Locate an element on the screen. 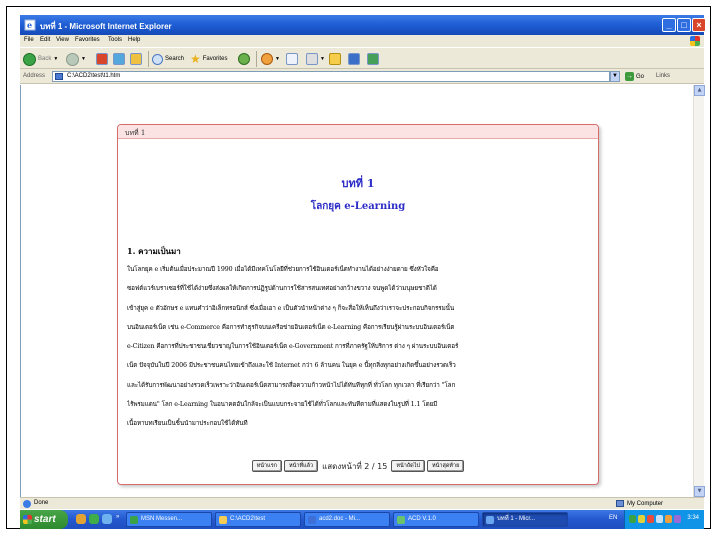 The image size is (719, 536). messenger-button is located at coordinates (373, 59).